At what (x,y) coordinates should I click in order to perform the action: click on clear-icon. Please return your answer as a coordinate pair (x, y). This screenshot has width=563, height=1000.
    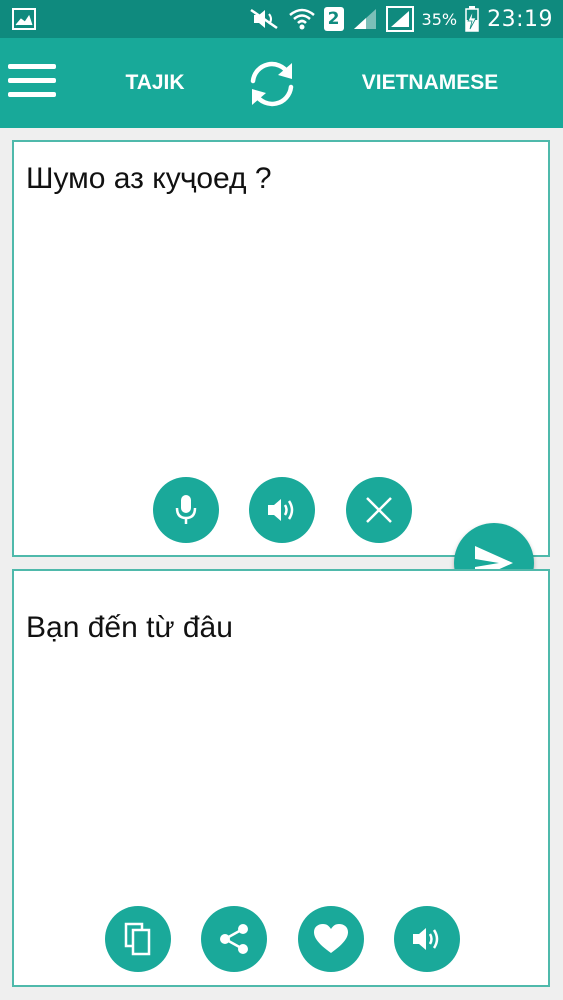
    Looking at the image, I should click on (379, 510).